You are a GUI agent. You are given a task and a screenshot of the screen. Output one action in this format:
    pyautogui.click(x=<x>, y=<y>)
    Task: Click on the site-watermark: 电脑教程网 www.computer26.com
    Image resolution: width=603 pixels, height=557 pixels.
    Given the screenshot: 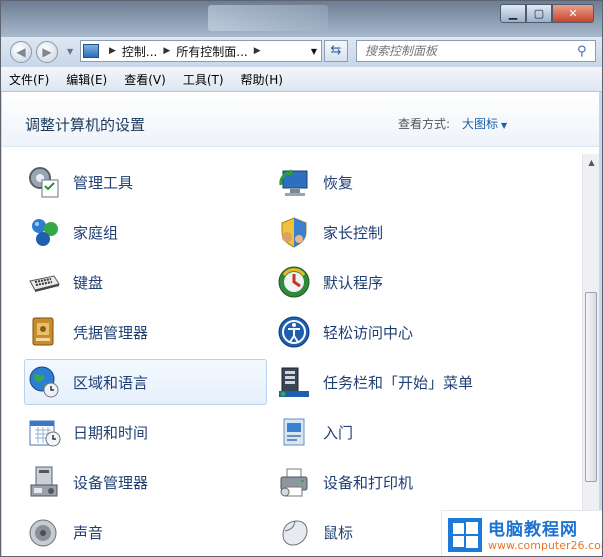 What is the action you would take?
    pyautogui.click(x=522, y=533)
    